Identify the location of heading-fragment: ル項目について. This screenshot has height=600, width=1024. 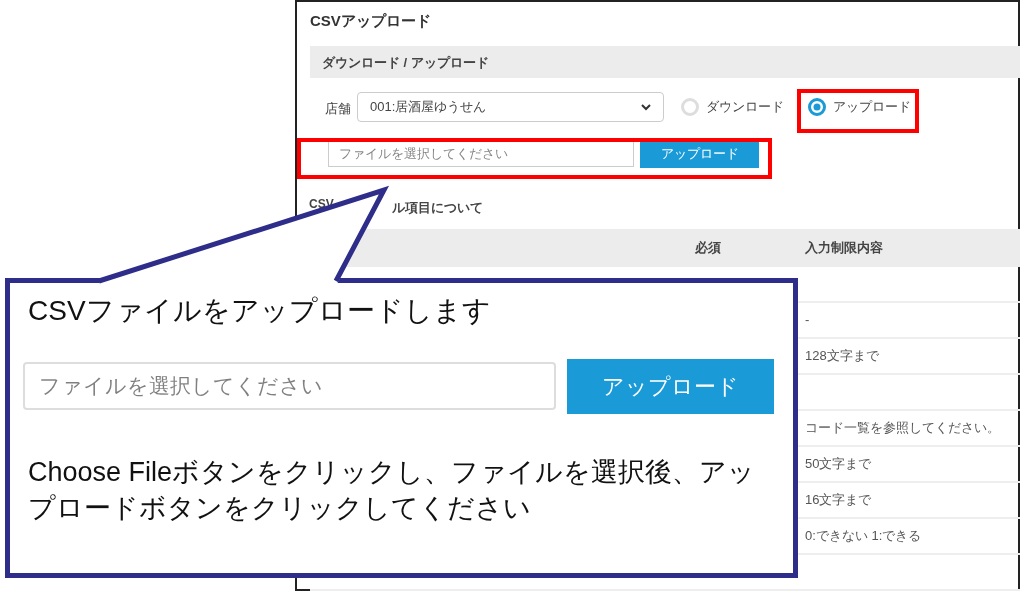
(437, 208).